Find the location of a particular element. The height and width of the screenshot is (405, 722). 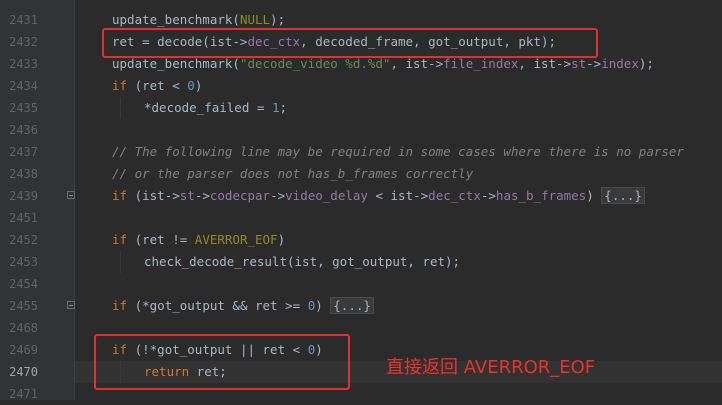

line-number: 2435 is located at coordinates (23, 108).